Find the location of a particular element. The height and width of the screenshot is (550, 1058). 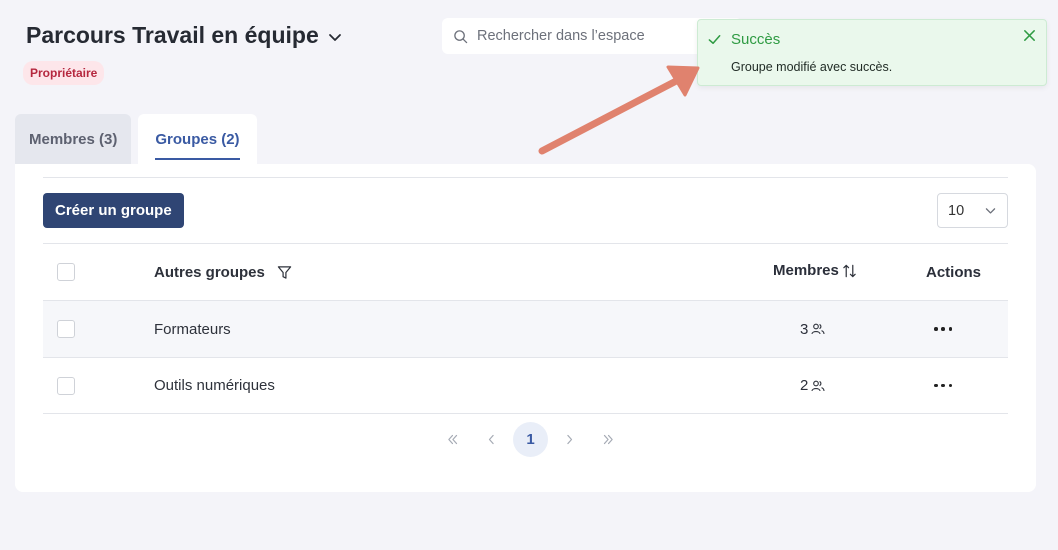

chevron-left-icon is located at coordinates (491, 439).